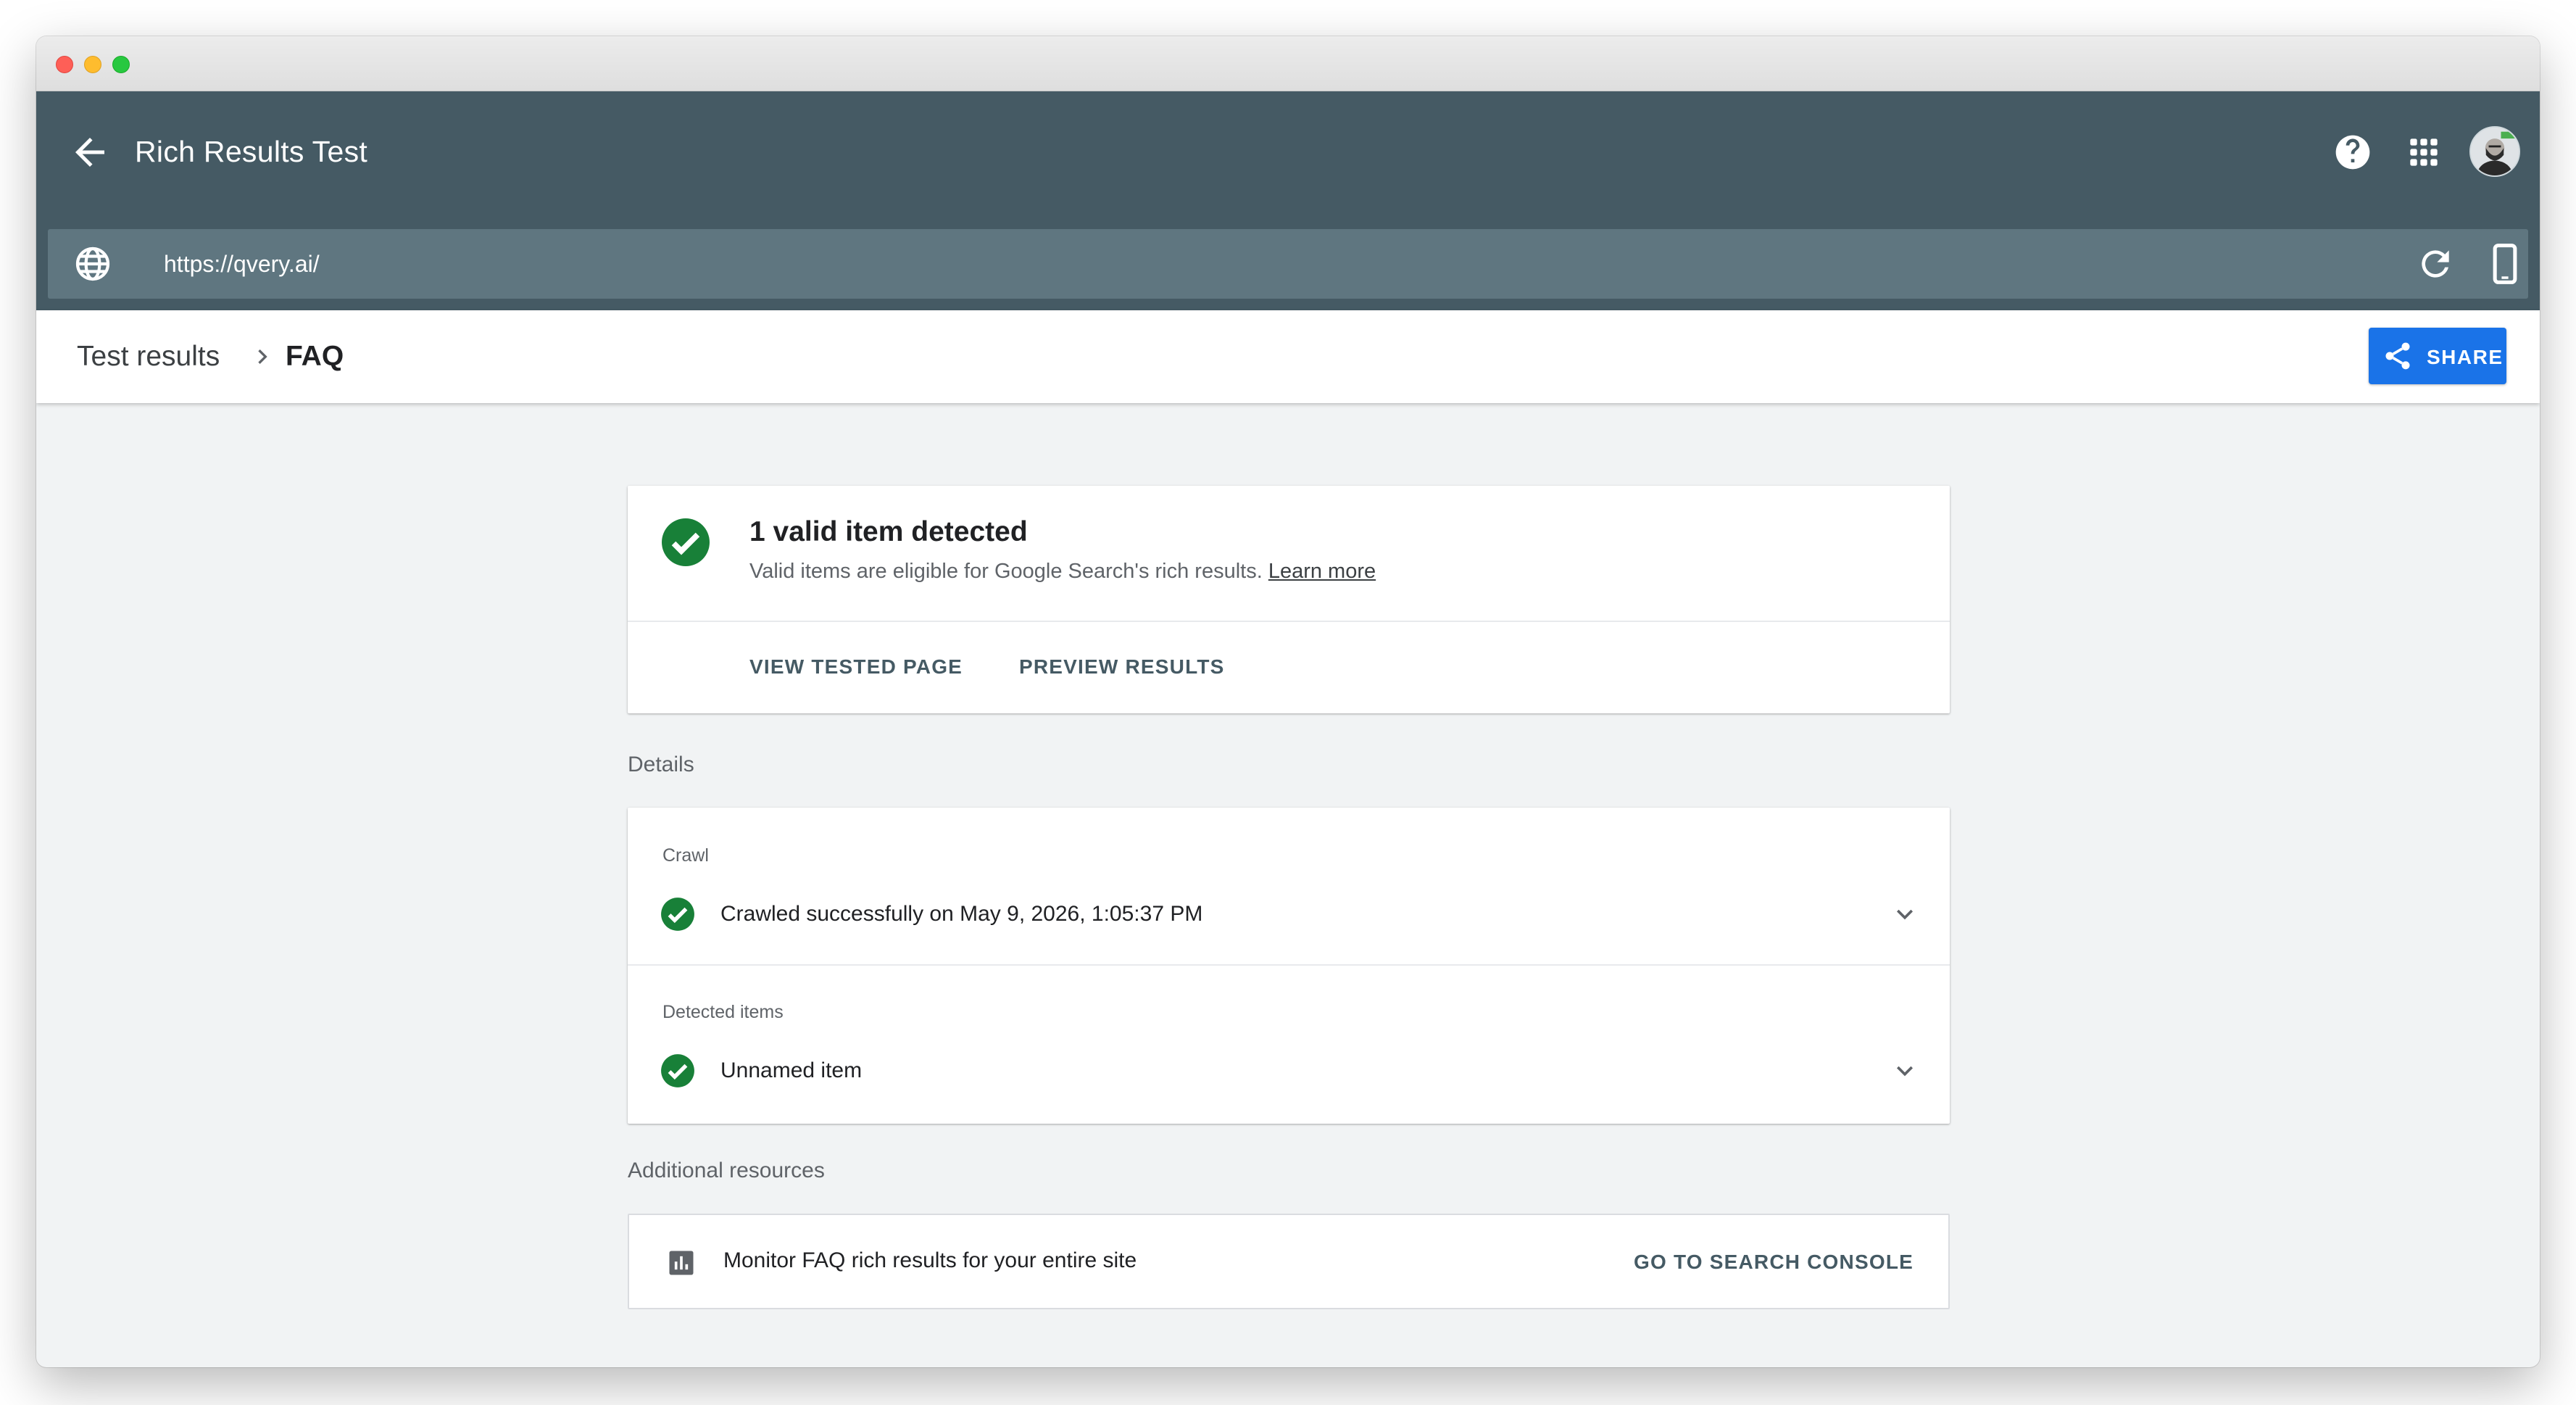 The image size is (2576, 1405). Describe the element at coordinates (1288, 159) in the screenshot. I see `app-toolbar: Rich Results Test` at that location.